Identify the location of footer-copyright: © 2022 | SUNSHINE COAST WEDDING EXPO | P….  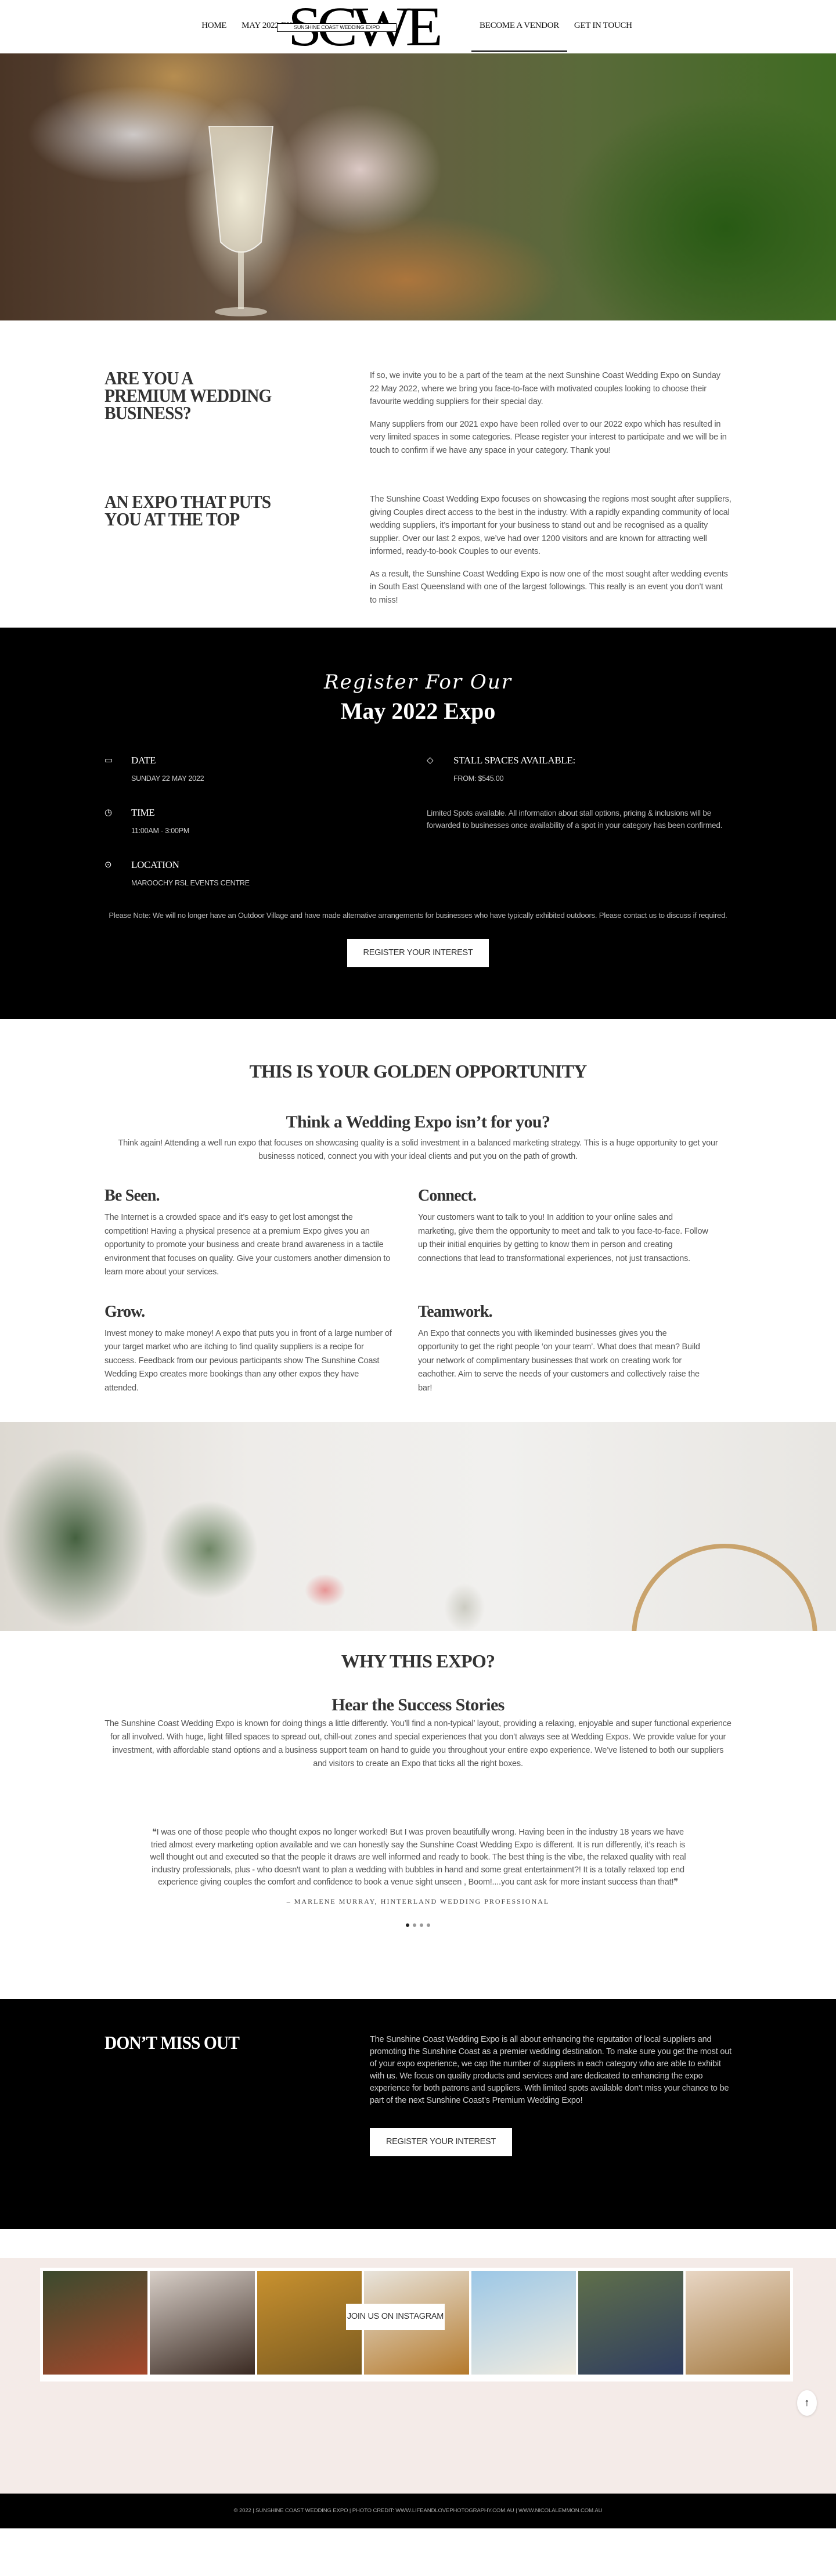
(418, 2510).